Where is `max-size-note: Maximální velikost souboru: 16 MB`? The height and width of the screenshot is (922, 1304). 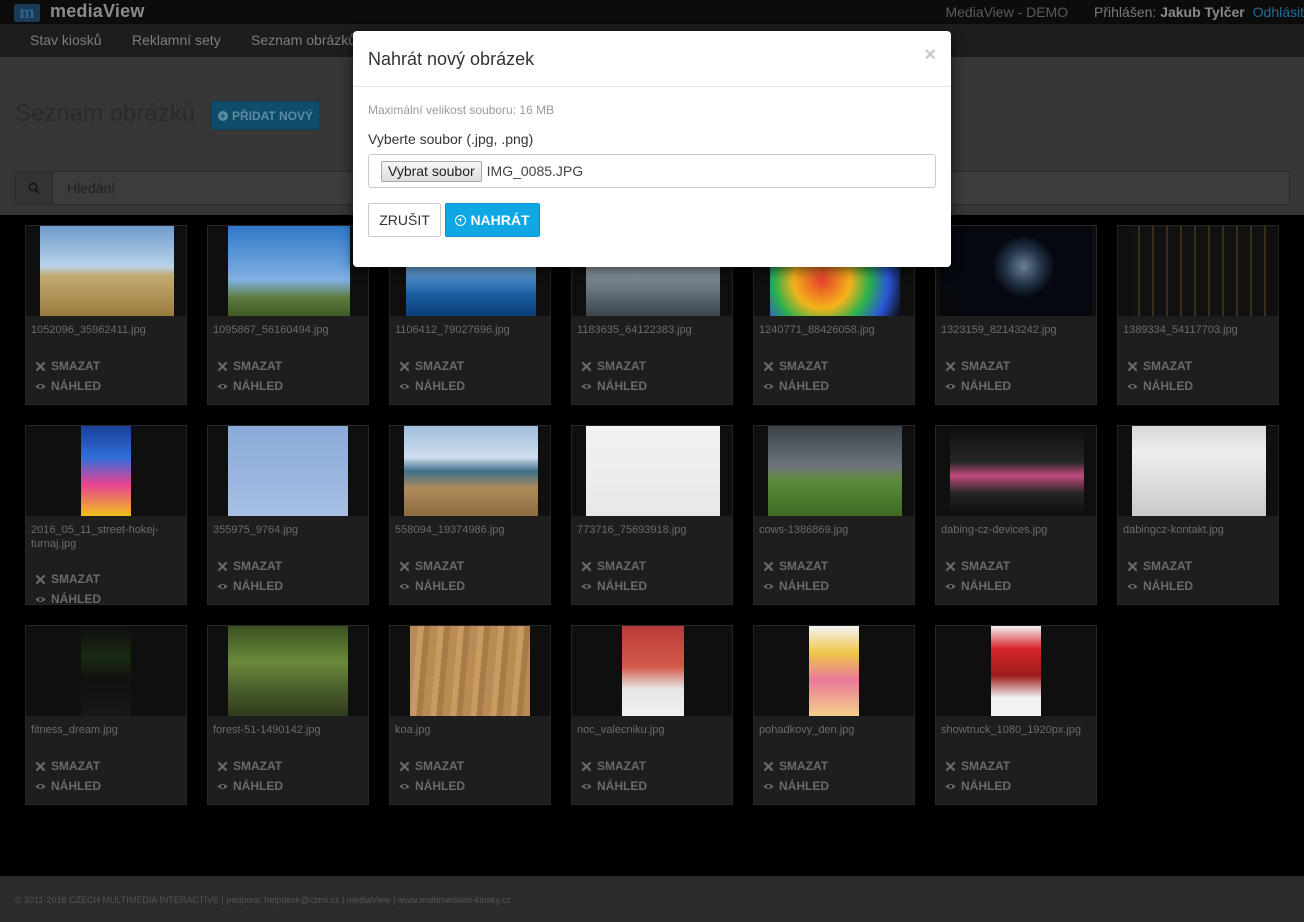
max-size-note: Maximální velikost souboru: 16 MB is located at coordinates (461, 110).